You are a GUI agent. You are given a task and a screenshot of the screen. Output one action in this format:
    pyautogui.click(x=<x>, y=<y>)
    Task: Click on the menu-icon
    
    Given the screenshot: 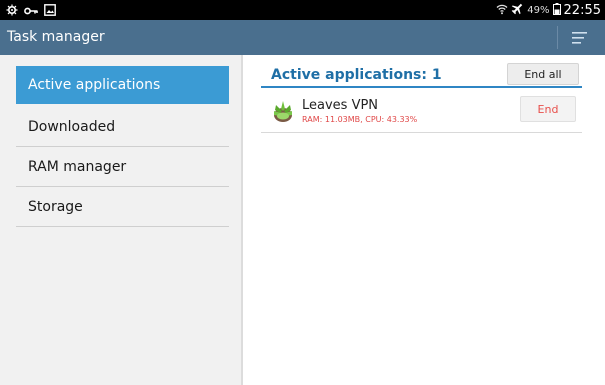 What is the action you would take?
    pyautogui.click(x=579, y=41)
    